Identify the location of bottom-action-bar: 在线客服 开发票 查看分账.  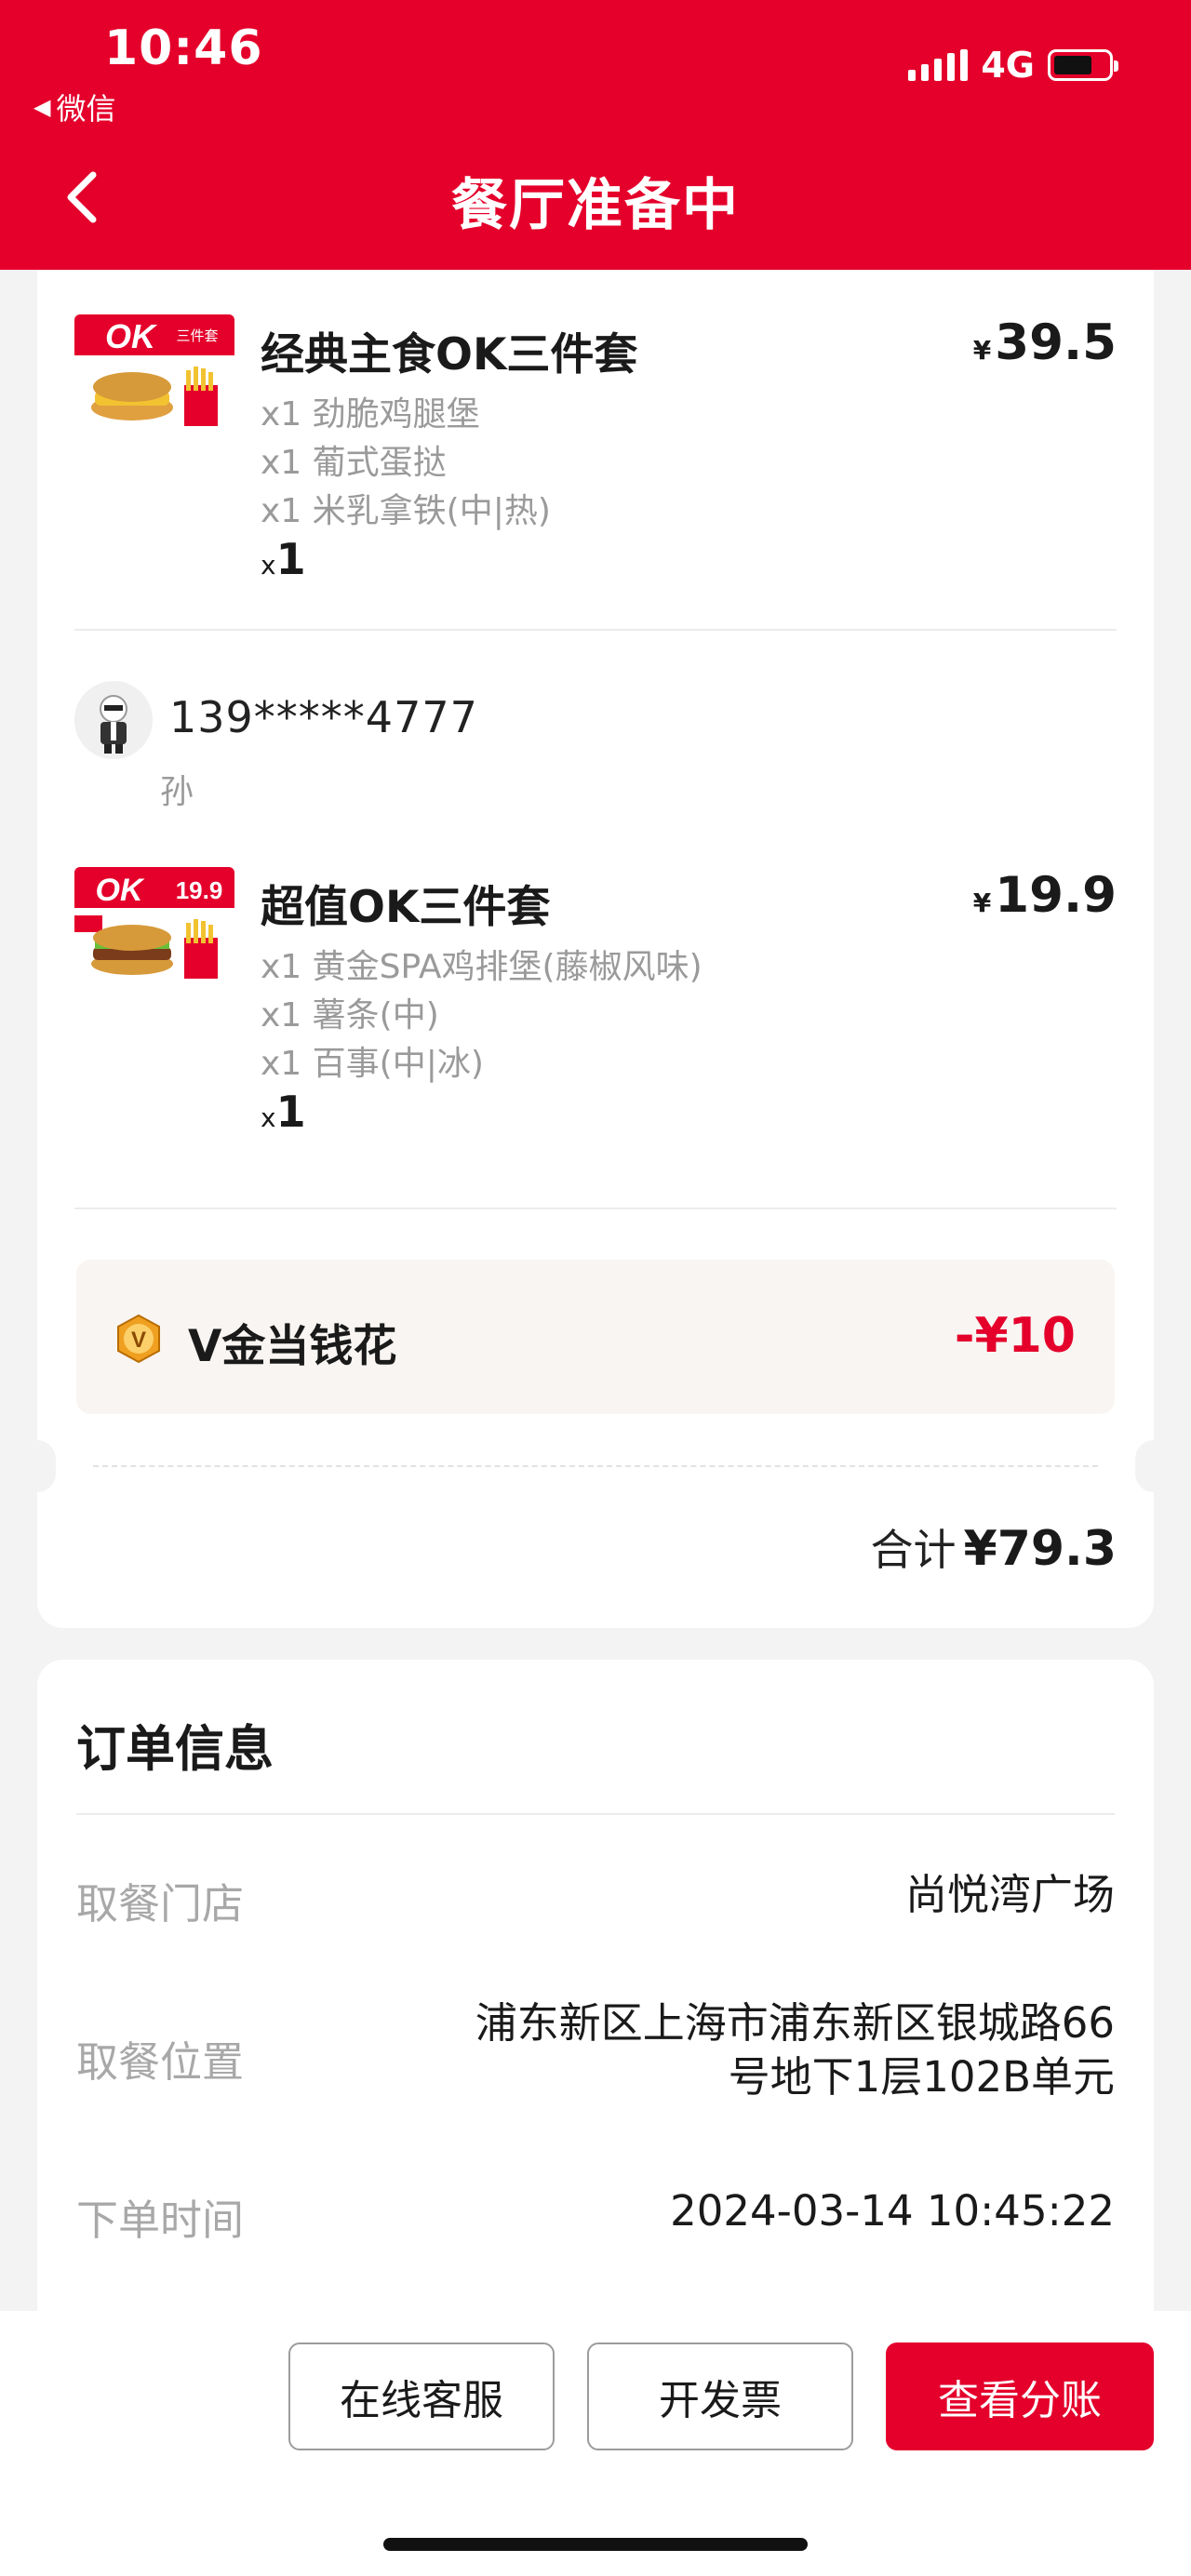
(595, 2443).